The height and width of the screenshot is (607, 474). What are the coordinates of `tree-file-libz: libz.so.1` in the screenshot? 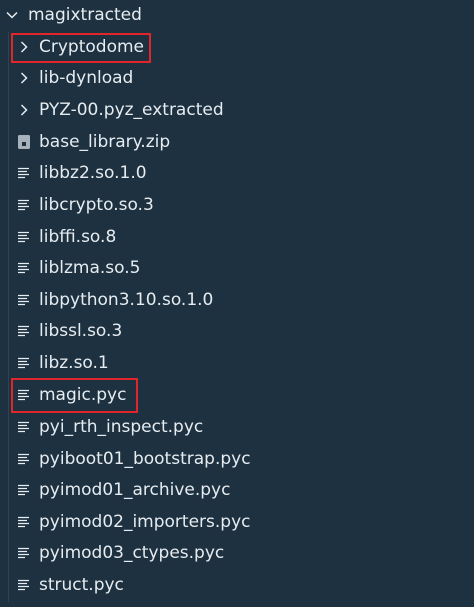 It's located at (237, 363).